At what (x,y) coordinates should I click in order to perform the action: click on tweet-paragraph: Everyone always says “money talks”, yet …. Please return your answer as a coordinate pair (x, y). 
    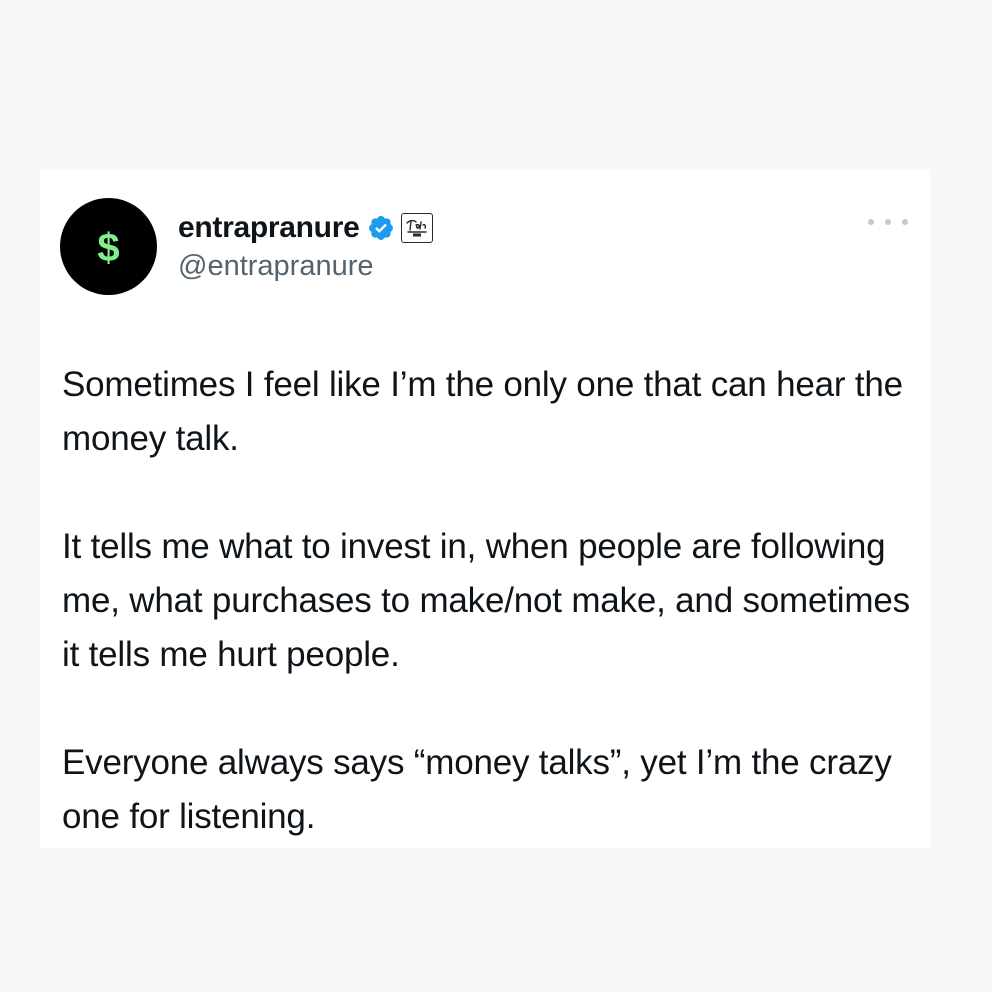
    Looking at the image, I should click on (477, 789).